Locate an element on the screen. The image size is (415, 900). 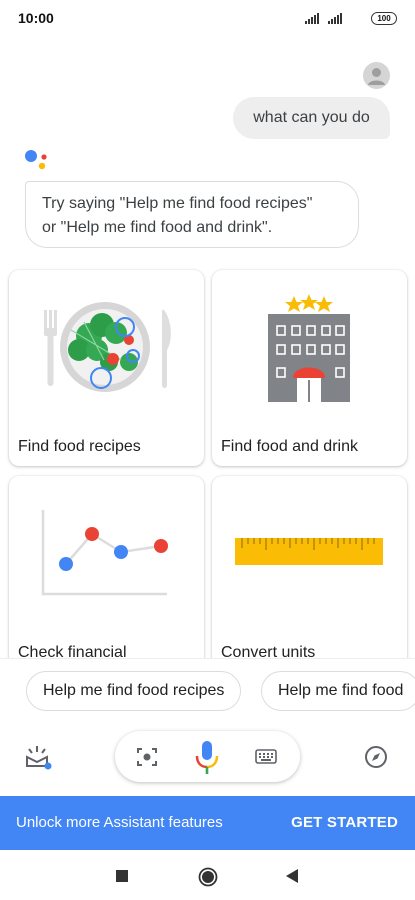
system-nav-bar is located at coordinates (207, 875).